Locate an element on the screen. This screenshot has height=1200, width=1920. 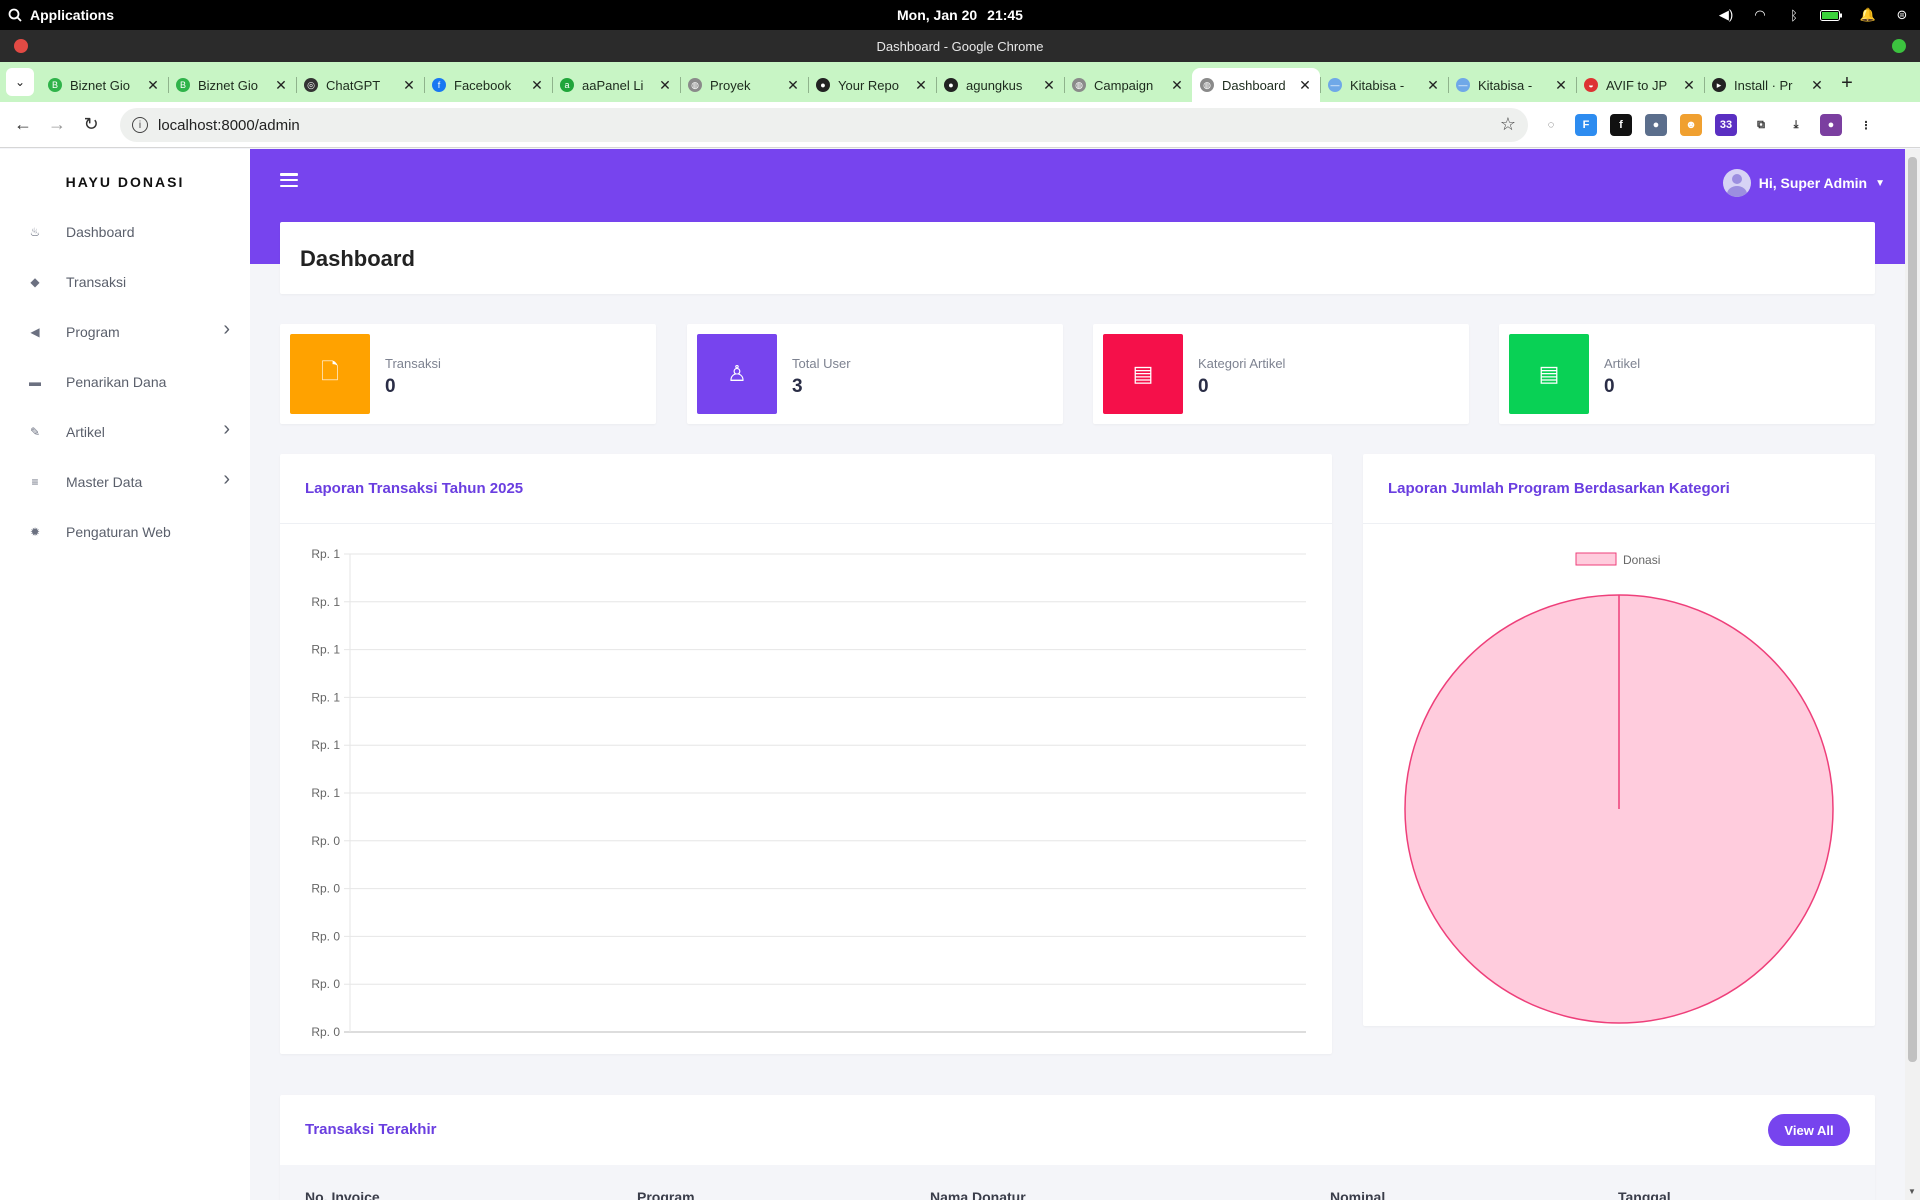
url-text: localhost:8000/admin is located at coordinates (229, 125).